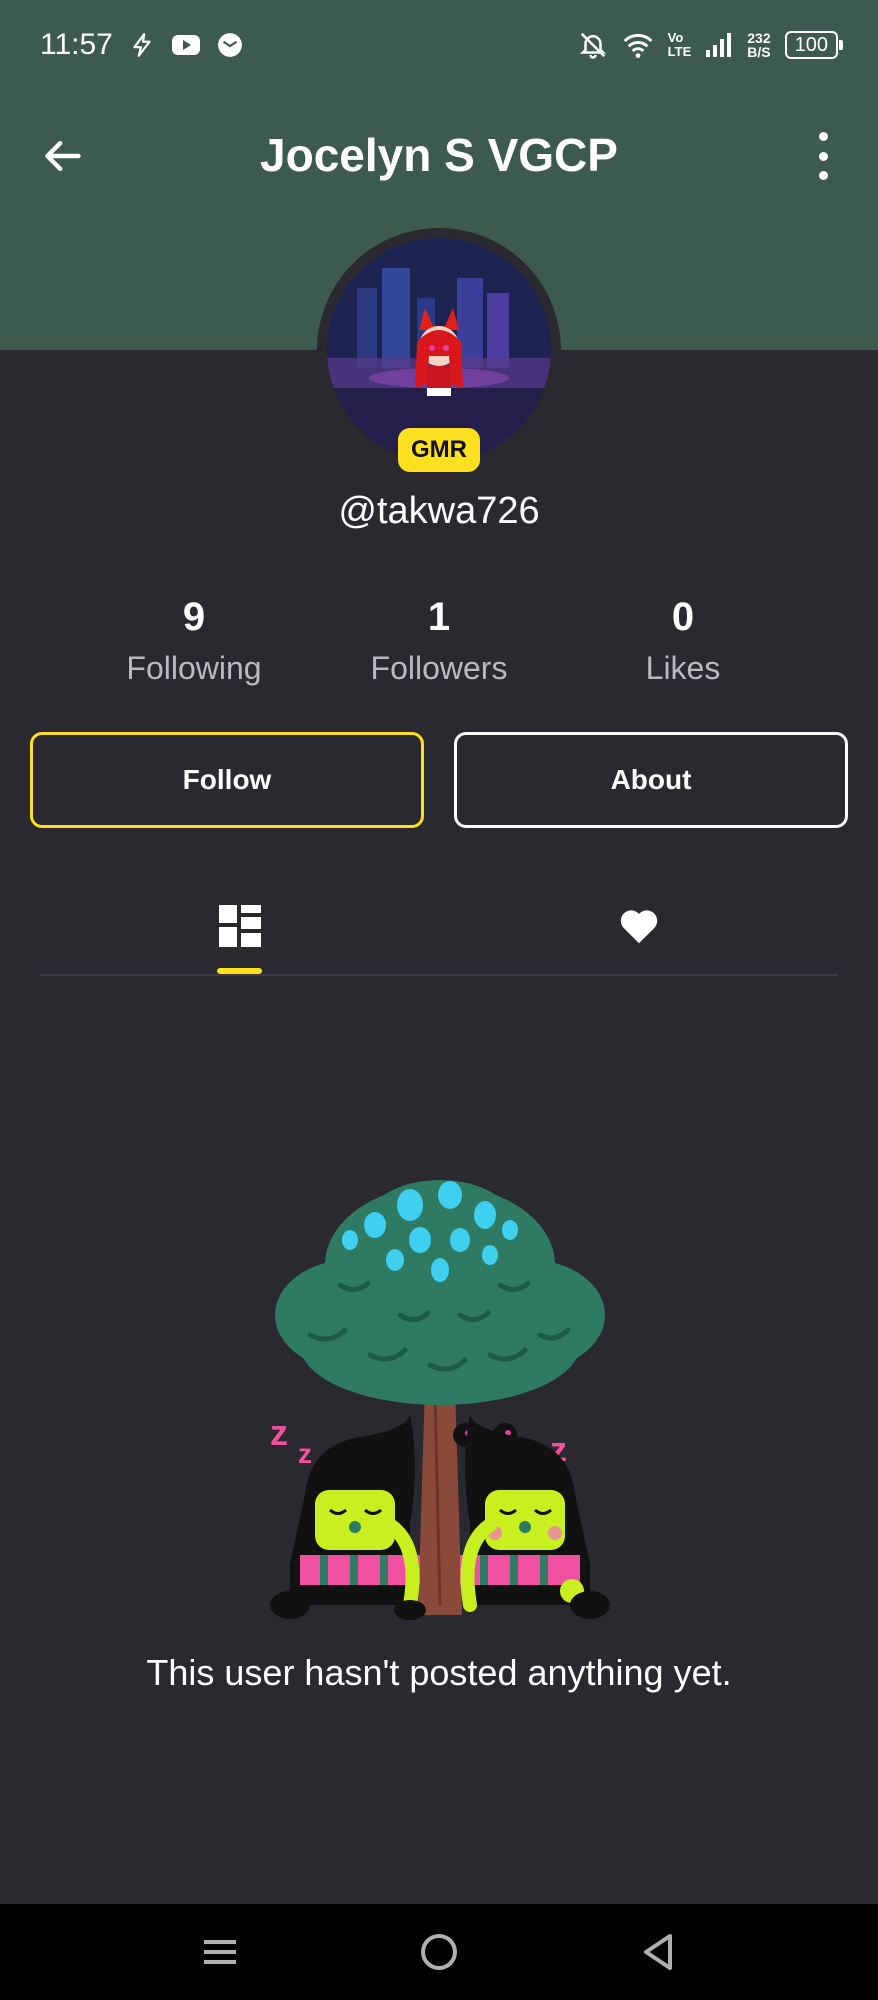 The height and width of the screenshot is (2000, 878). Describe the element at coordinates (439, 45) in the screenshot. I see `status-bar: 11:57 Vo LTE 232 B/S 100` at that location.